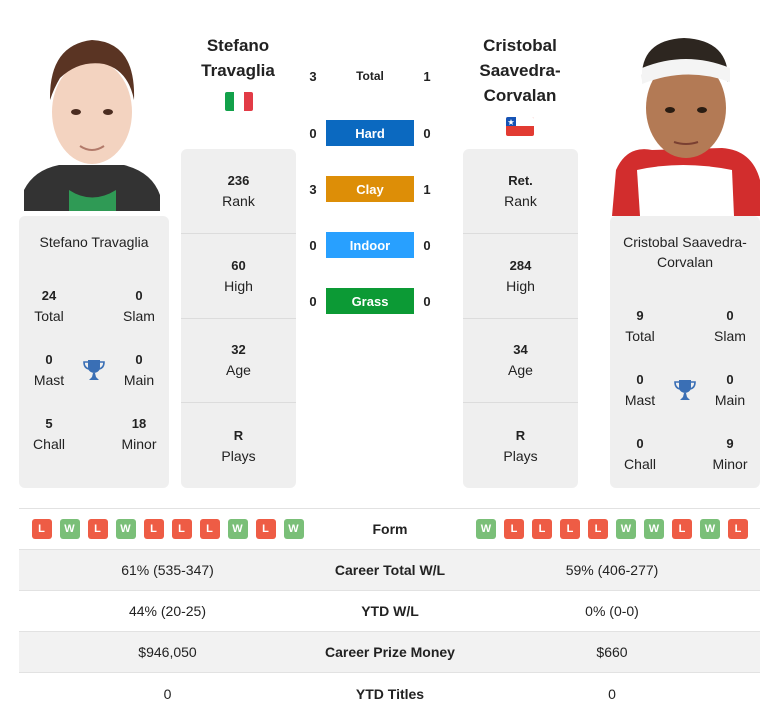 The image size is (779, 719). What do you see at coordinates (49, 306) in the screenshot?
I see `titles-total: 24 Total` at bounding box center [49, 306].